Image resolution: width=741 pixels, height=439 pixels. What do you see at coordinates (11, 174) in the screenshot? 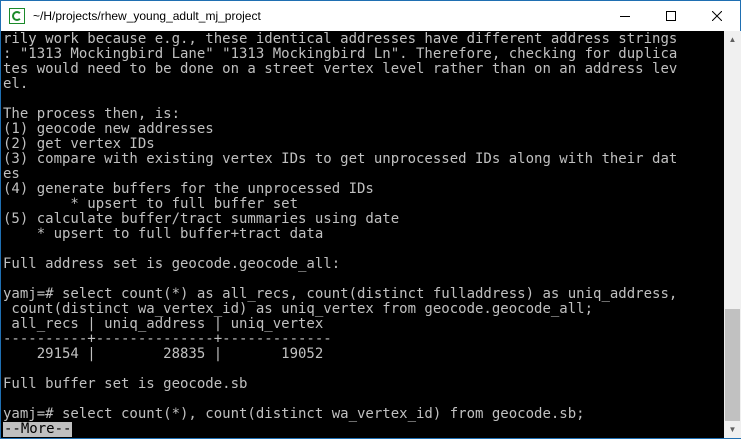
I see `terminal-line: es` at bounding box center [11, 174].